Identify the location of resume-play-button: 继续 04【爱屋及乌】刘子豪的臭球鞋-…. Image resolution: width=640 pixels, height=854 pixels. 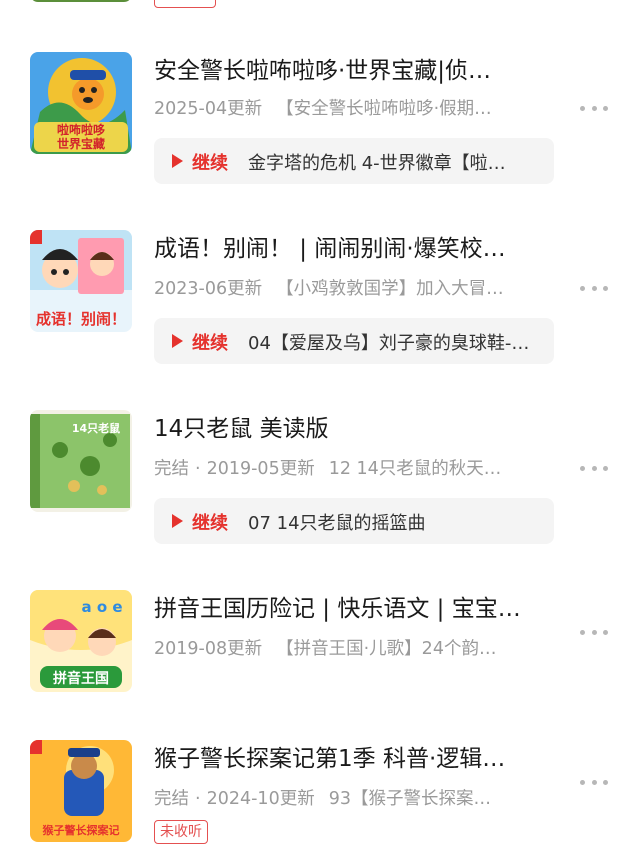
(354, 341).